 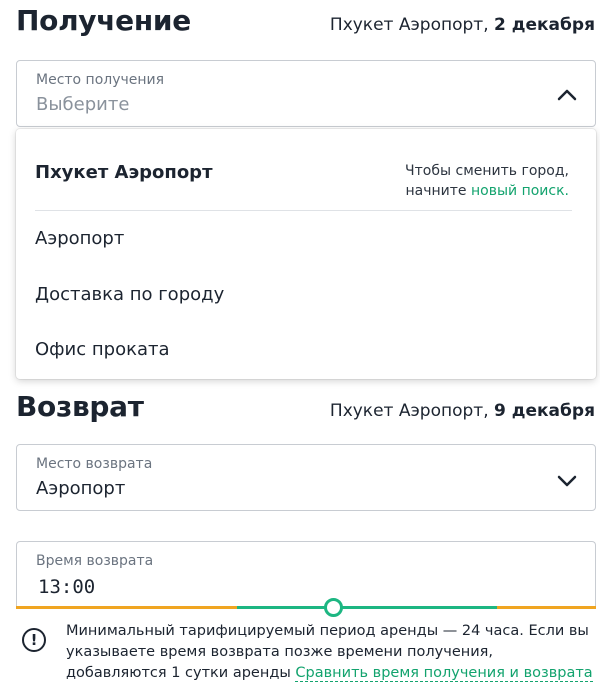 I want to click on return-date: 9 декабря, so click(x=544, y=411).